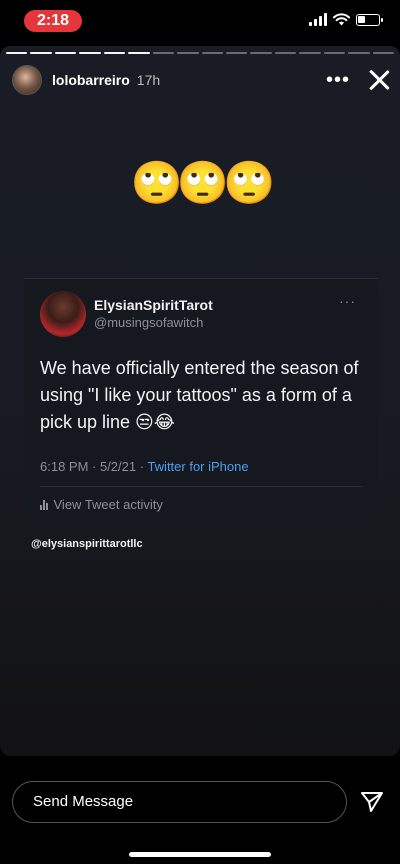 The width and height of the screenshot is (400, 864). Describe the element at coordinates (179, 802) in the screenshot. I see `send-message-input: Send Message` at that location.